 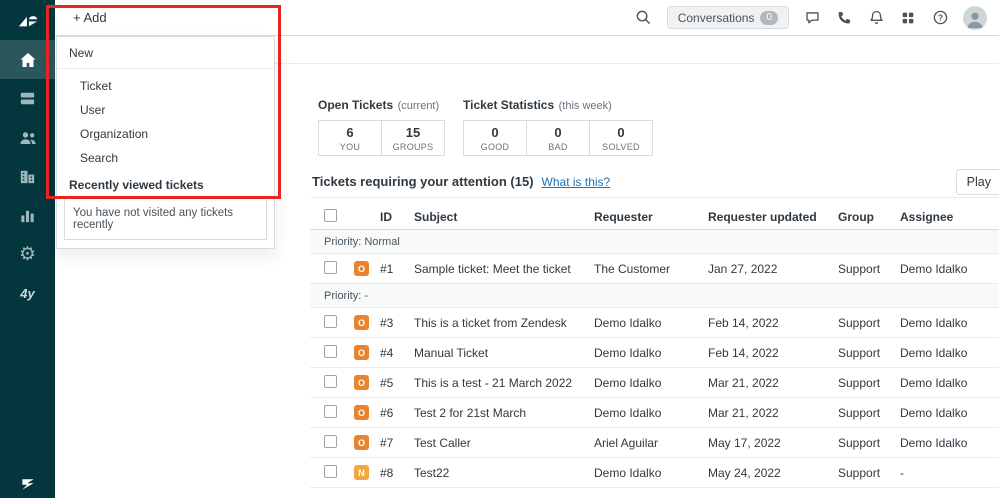 I want to click on sidebar-item-home, so click(x=27, y=59).